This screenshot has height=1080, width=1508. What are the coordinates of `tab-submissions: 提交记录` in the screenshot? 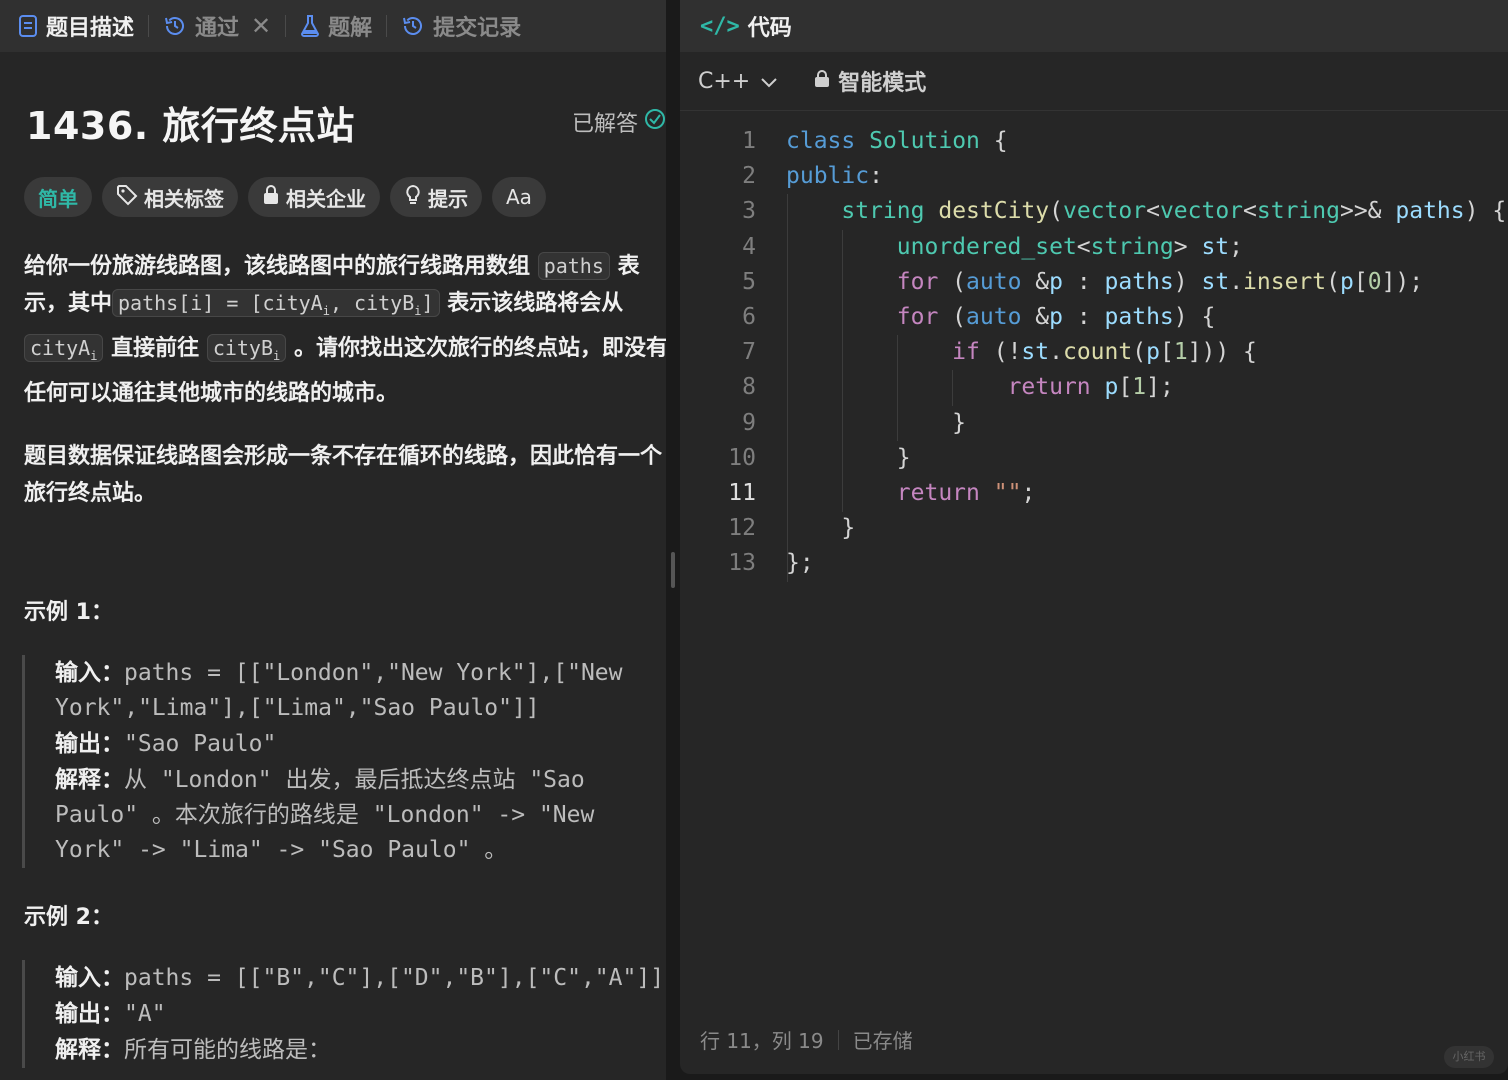 It's located at (468, 26).